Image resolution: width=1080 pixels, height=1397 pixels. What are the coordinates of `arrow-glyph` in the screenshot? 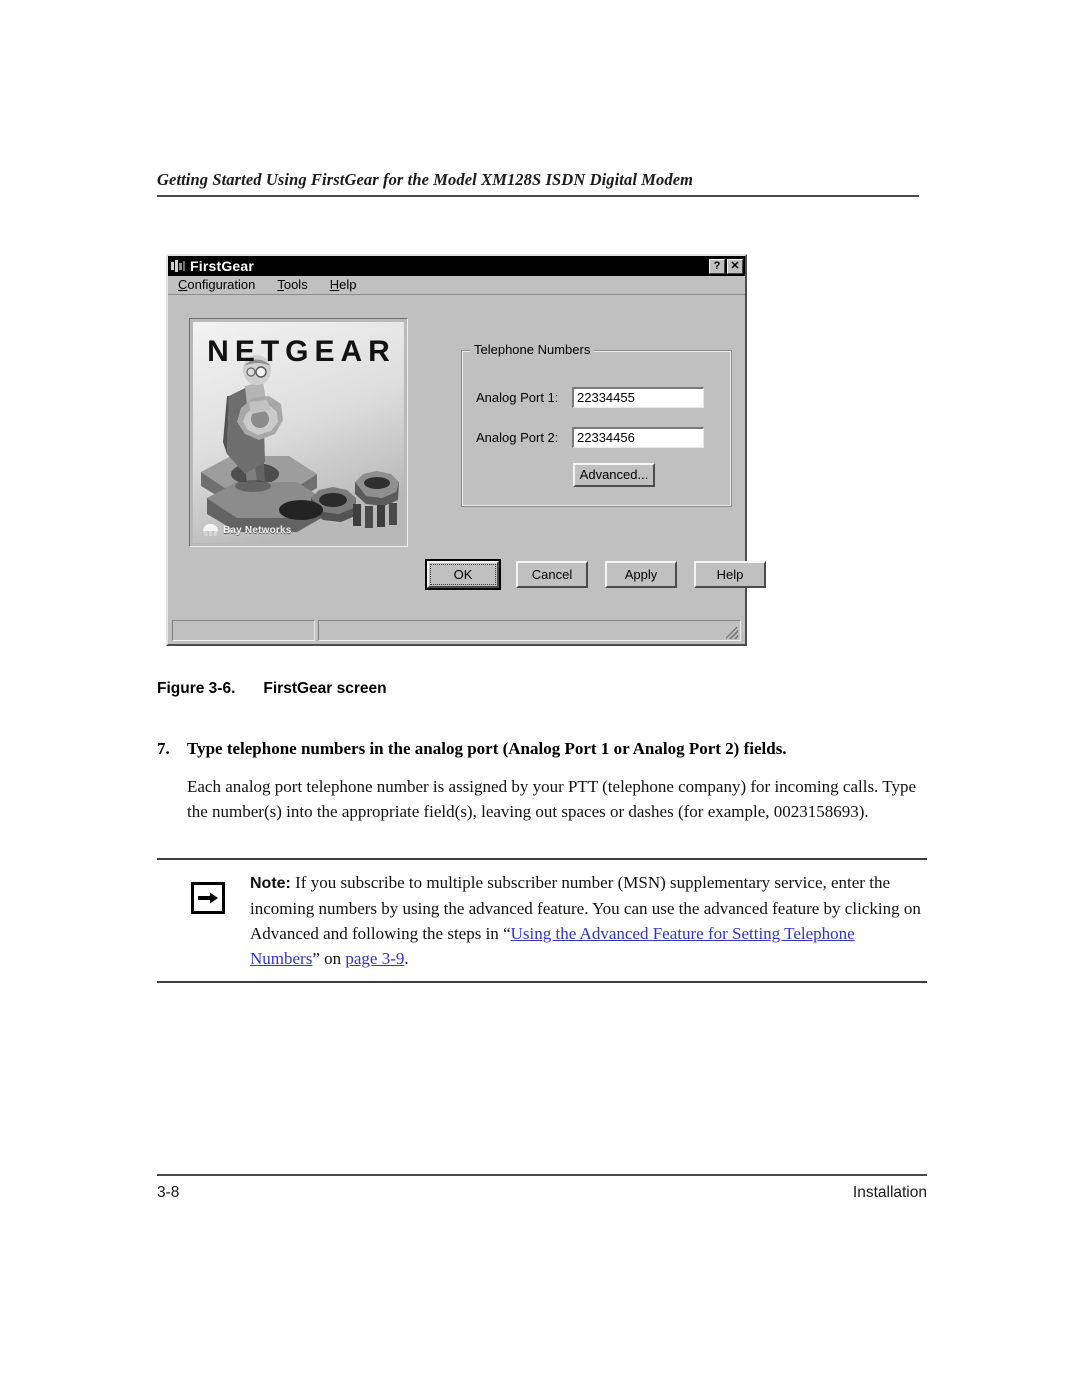 It's located at (208, 898).